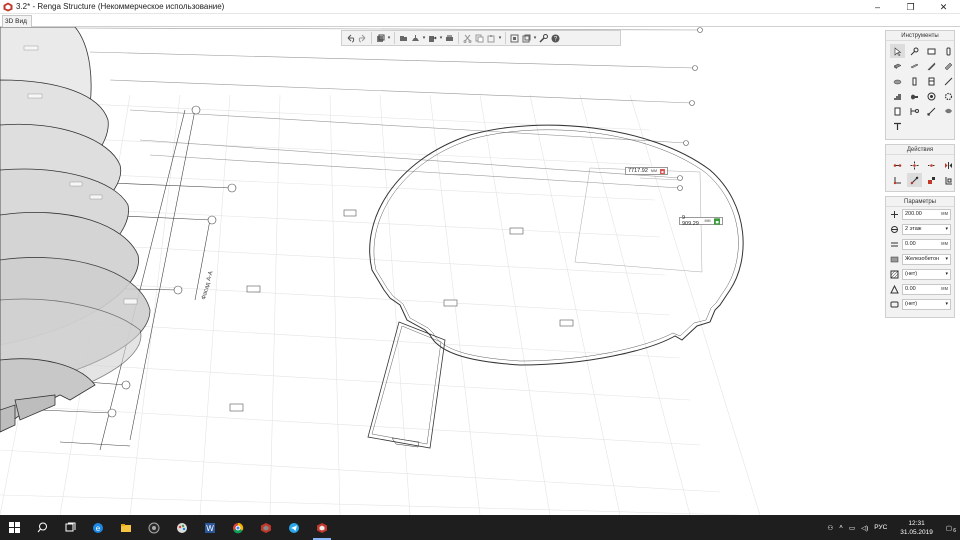  Describe the element at coordinates (944, 214) in the screenshot. I see `param-height-unit: мм` at that location.